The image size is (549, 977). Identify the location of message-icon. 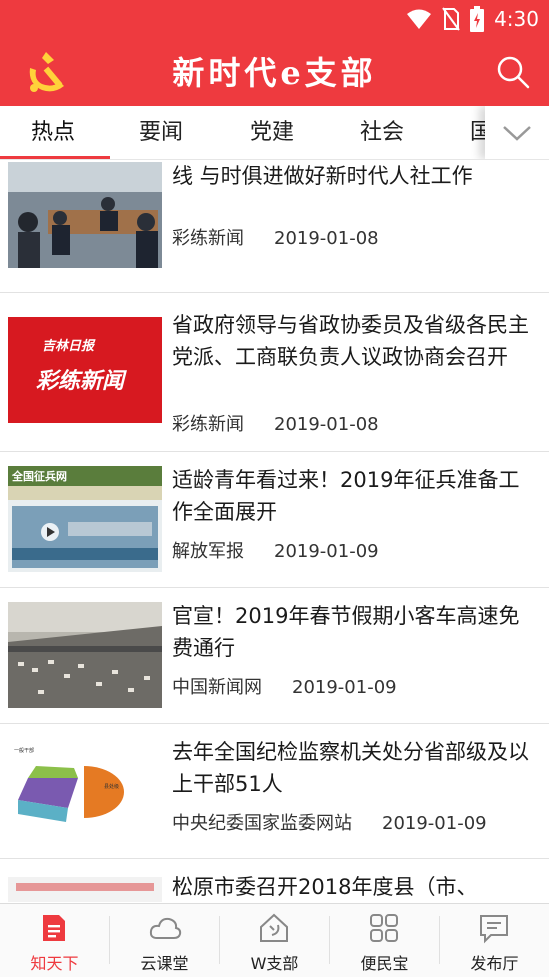
(494, 929).